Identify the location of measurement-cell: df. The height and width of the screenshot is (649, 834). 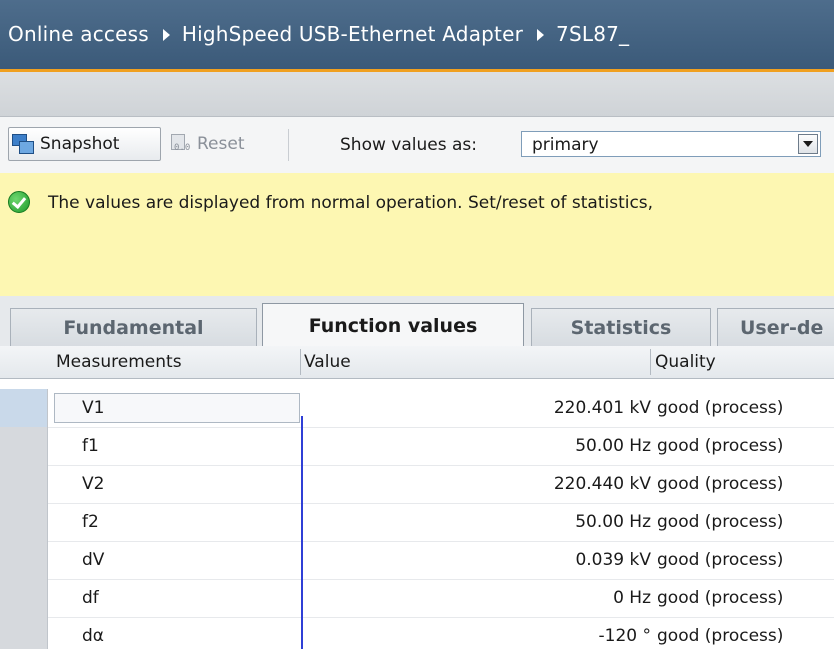
(90, 598).